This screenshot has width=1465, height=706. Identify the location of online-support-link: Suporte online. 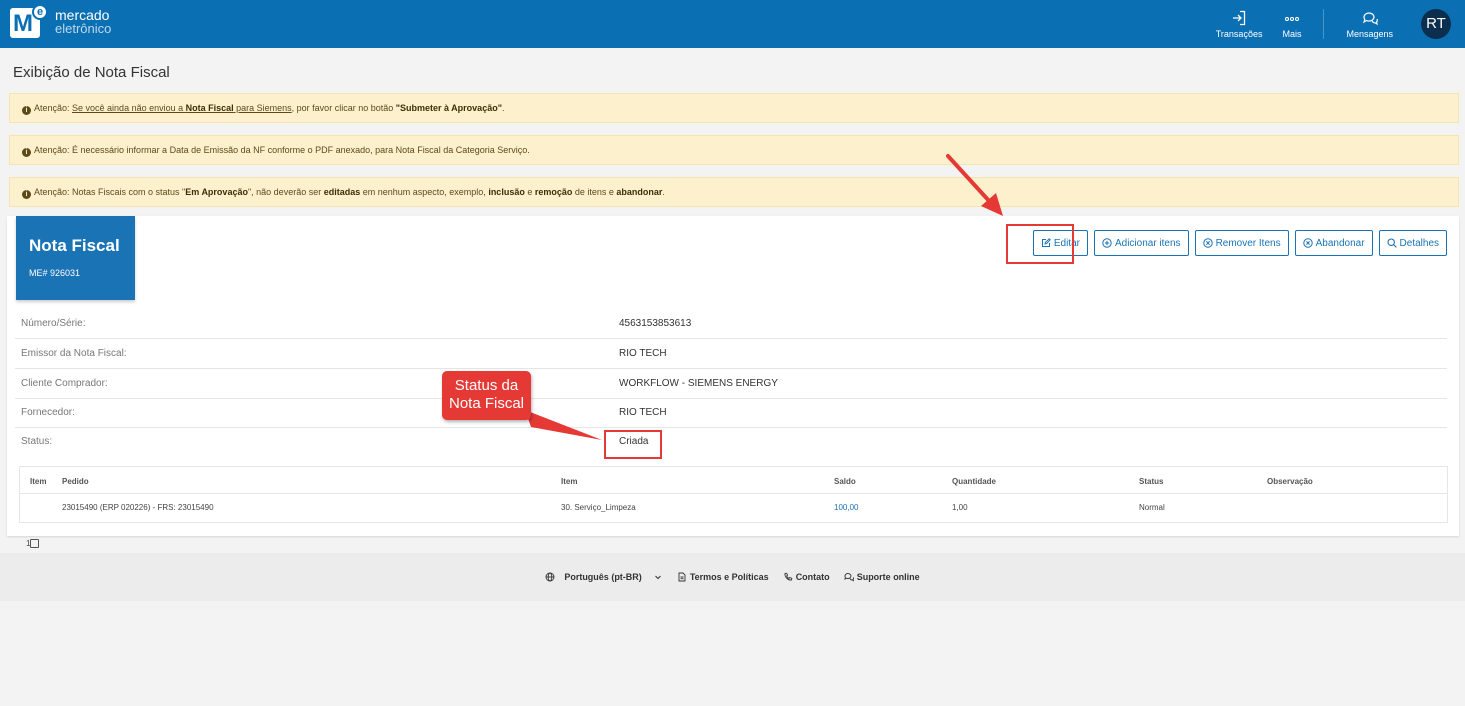
(881, 577).